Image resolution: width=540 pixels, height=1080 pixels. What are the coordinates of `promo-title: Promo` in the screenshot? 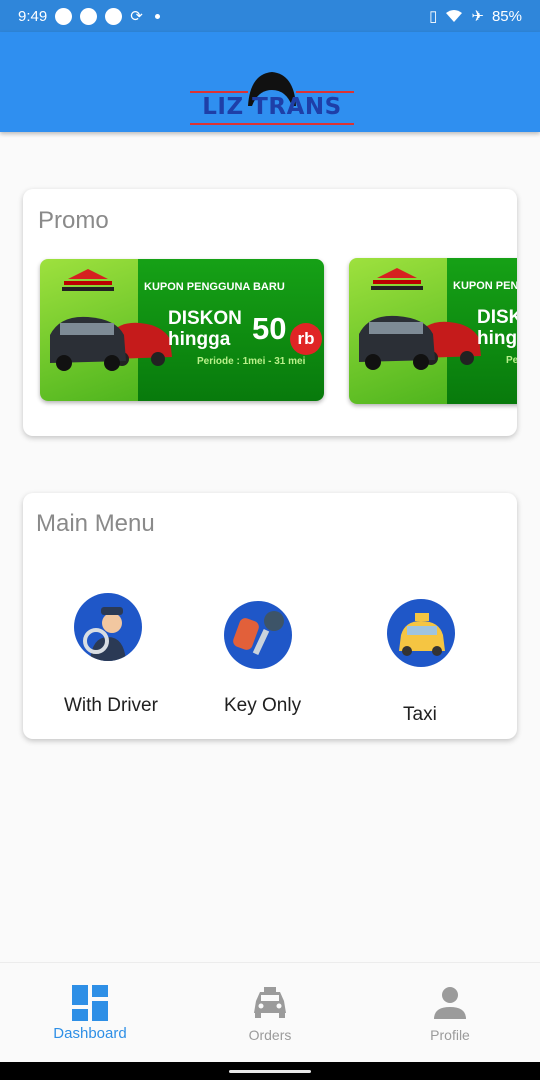 It's located at (73, 220).